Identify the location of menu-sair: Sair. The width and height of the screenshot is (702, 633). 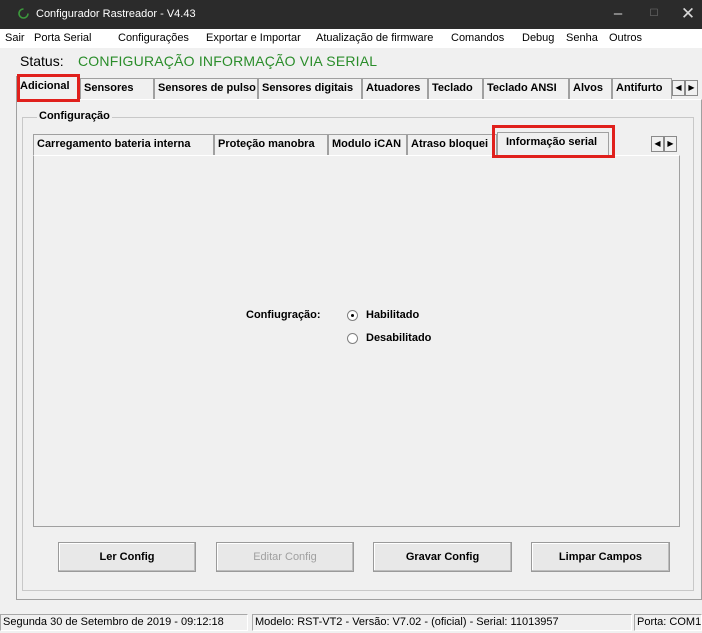
(15, 38).